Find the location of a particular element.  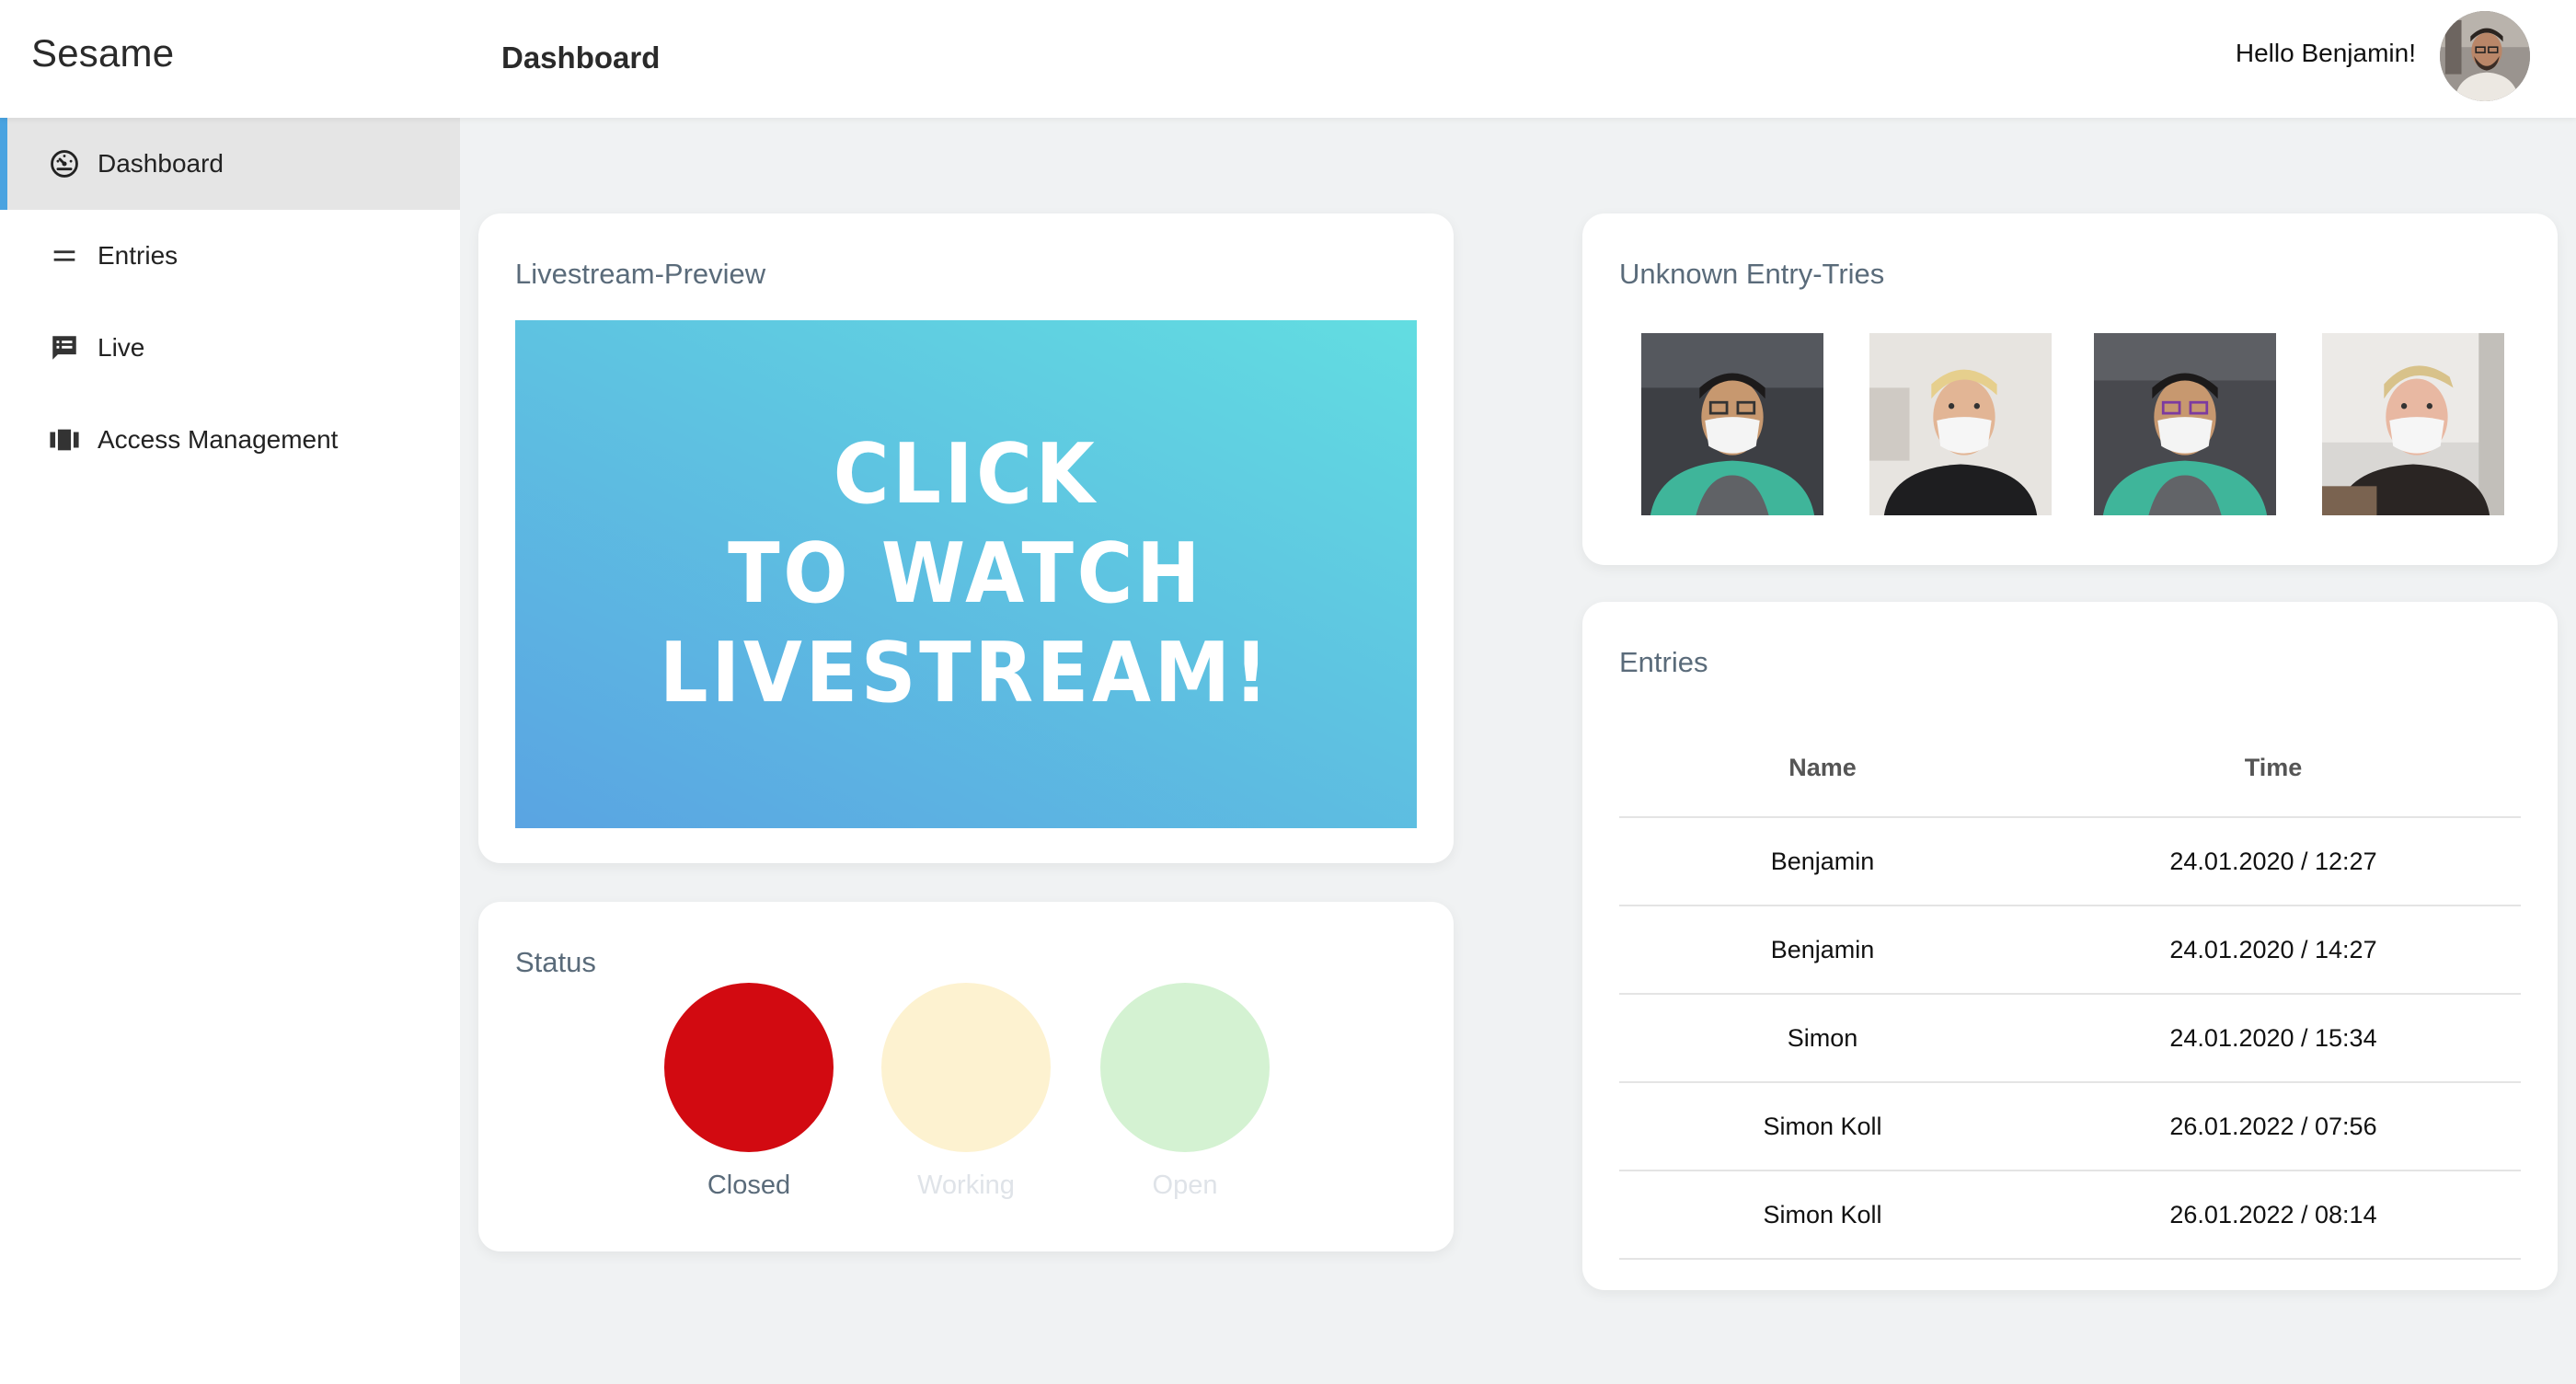

sidebar-item-dashboard: Dashboard is located at coordinates (230, 164).